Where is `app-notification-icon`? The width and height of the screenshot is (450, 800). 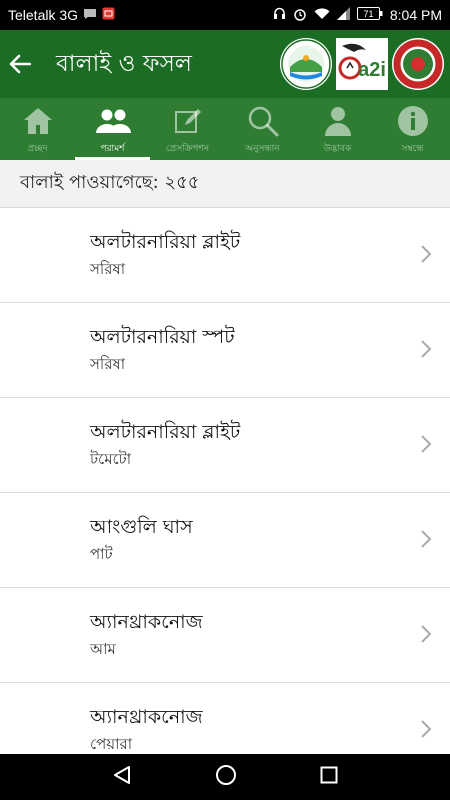
app-notification-icon is located at coordinates (108, 15).